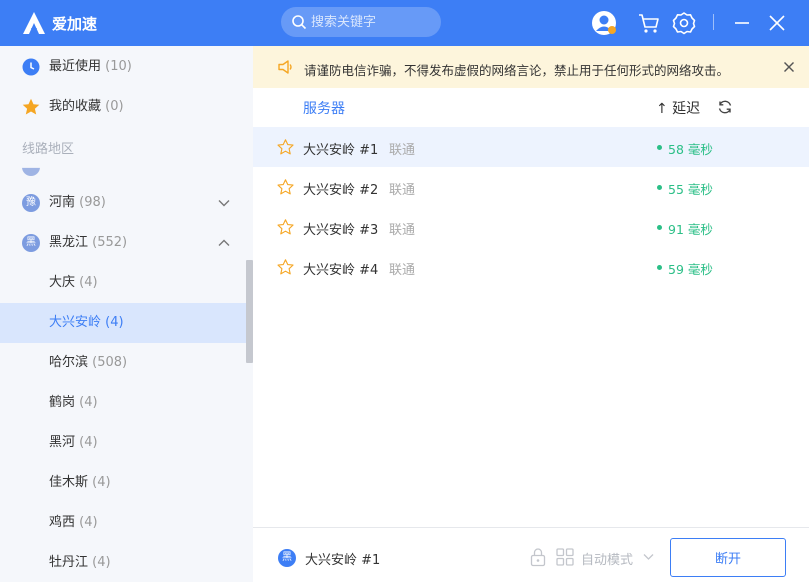 The width and height of the screenshot is (809, 582). Describe the element at coordinates (69, 562) in the screenshot. I see `city-label: 牡丹江` at that location.